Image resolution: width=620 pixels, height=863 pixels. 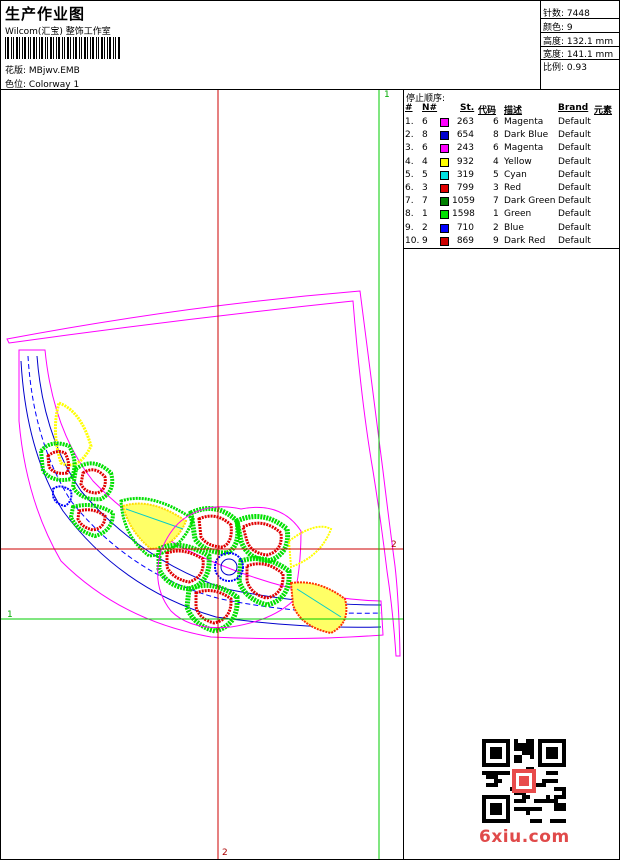 What do you see at coordinates (425, 174) in the screenshot?
I see `row-needle: 5` at bounding box center [425, 174].